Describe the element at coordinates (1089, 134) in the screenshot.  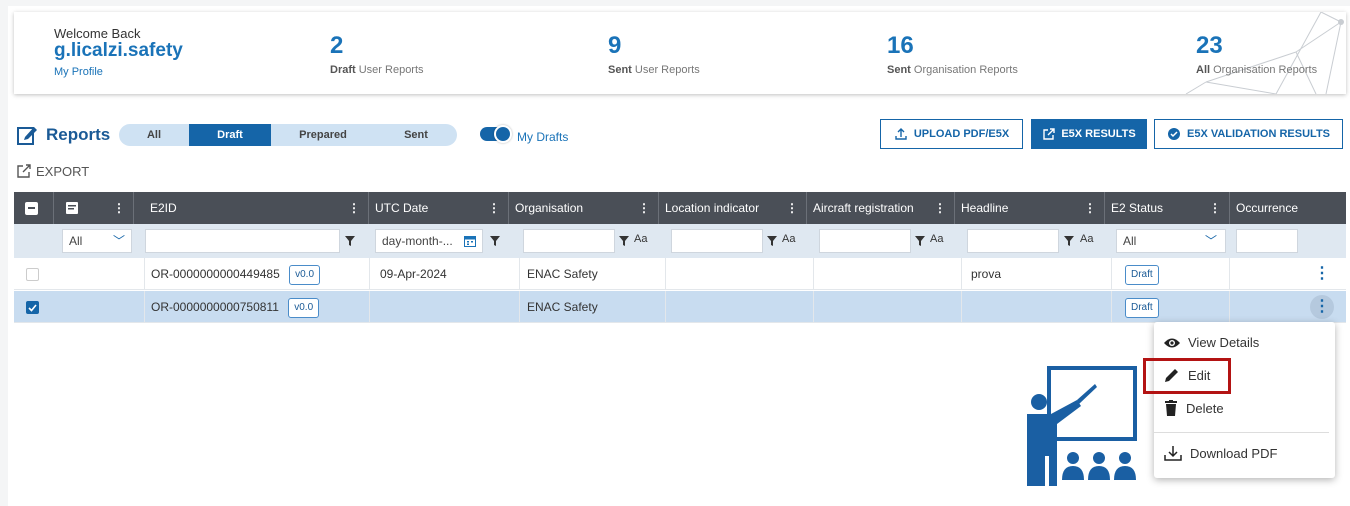
I see `e5x-results-button: E5X RESULTS` at that location.